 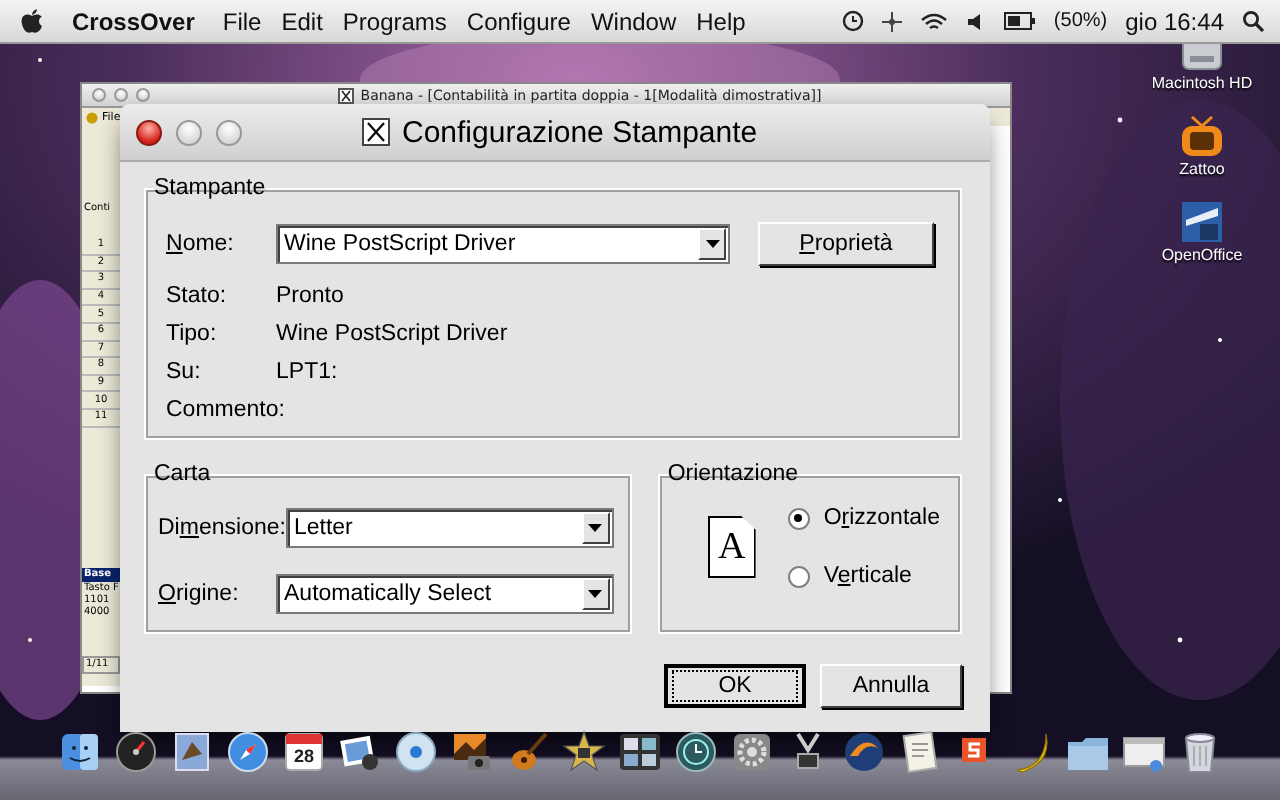 What do you see at coordinates (222, 528) in the screenshot?
I see `field-label: Dimensione:` at bounding box center [222, 528].